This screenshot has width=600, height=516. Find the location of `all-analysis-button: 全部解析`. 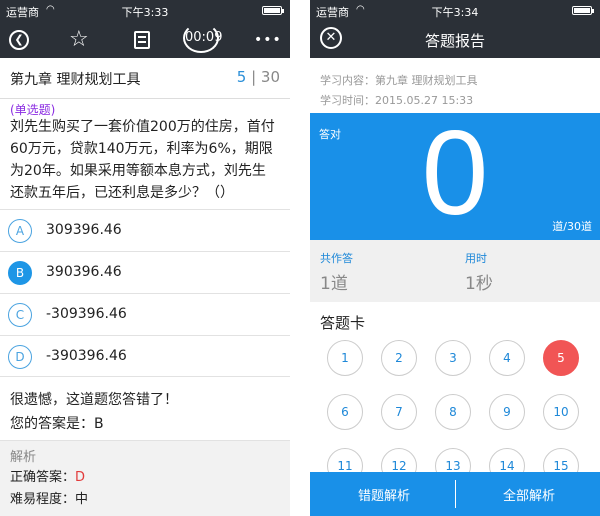

all-analysis-button: 全部解析 is located at coordinates (529, 494).